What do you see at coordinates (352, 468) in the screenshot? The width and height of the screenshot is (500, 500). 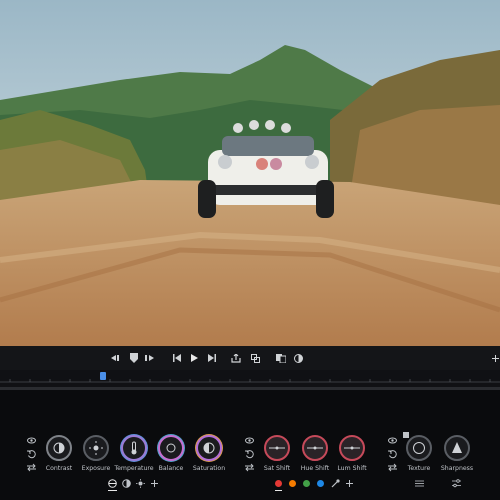 I see `lum-shift-label: Lum Shift` at bounding box center [352, 468].